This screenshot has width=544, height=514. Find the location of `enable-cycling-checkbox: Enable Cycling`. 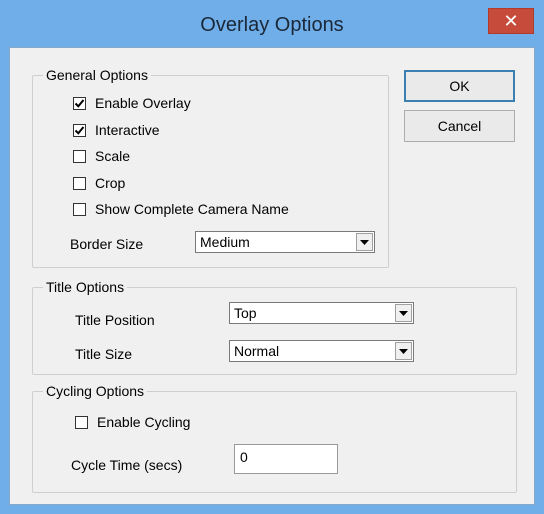

enable-cycling-checkbox: Enable Cycling is located at coordinates (132, 422).